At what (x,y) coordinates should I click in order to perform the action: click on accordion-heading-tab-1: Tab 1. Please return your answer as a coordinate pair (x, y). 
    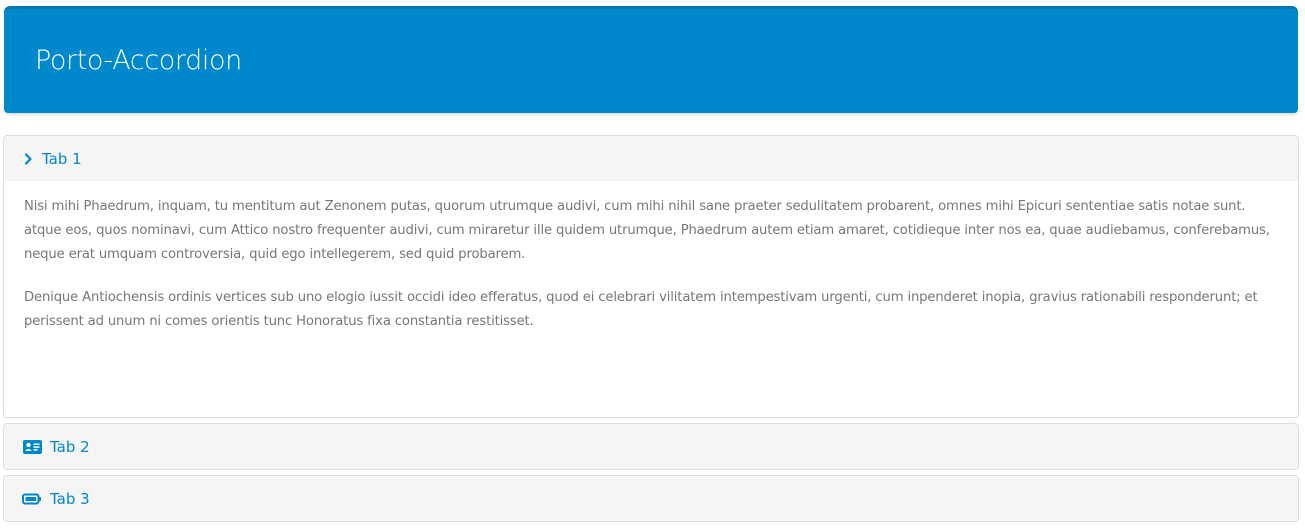
    Looking at the image, I should click on (651, 158).